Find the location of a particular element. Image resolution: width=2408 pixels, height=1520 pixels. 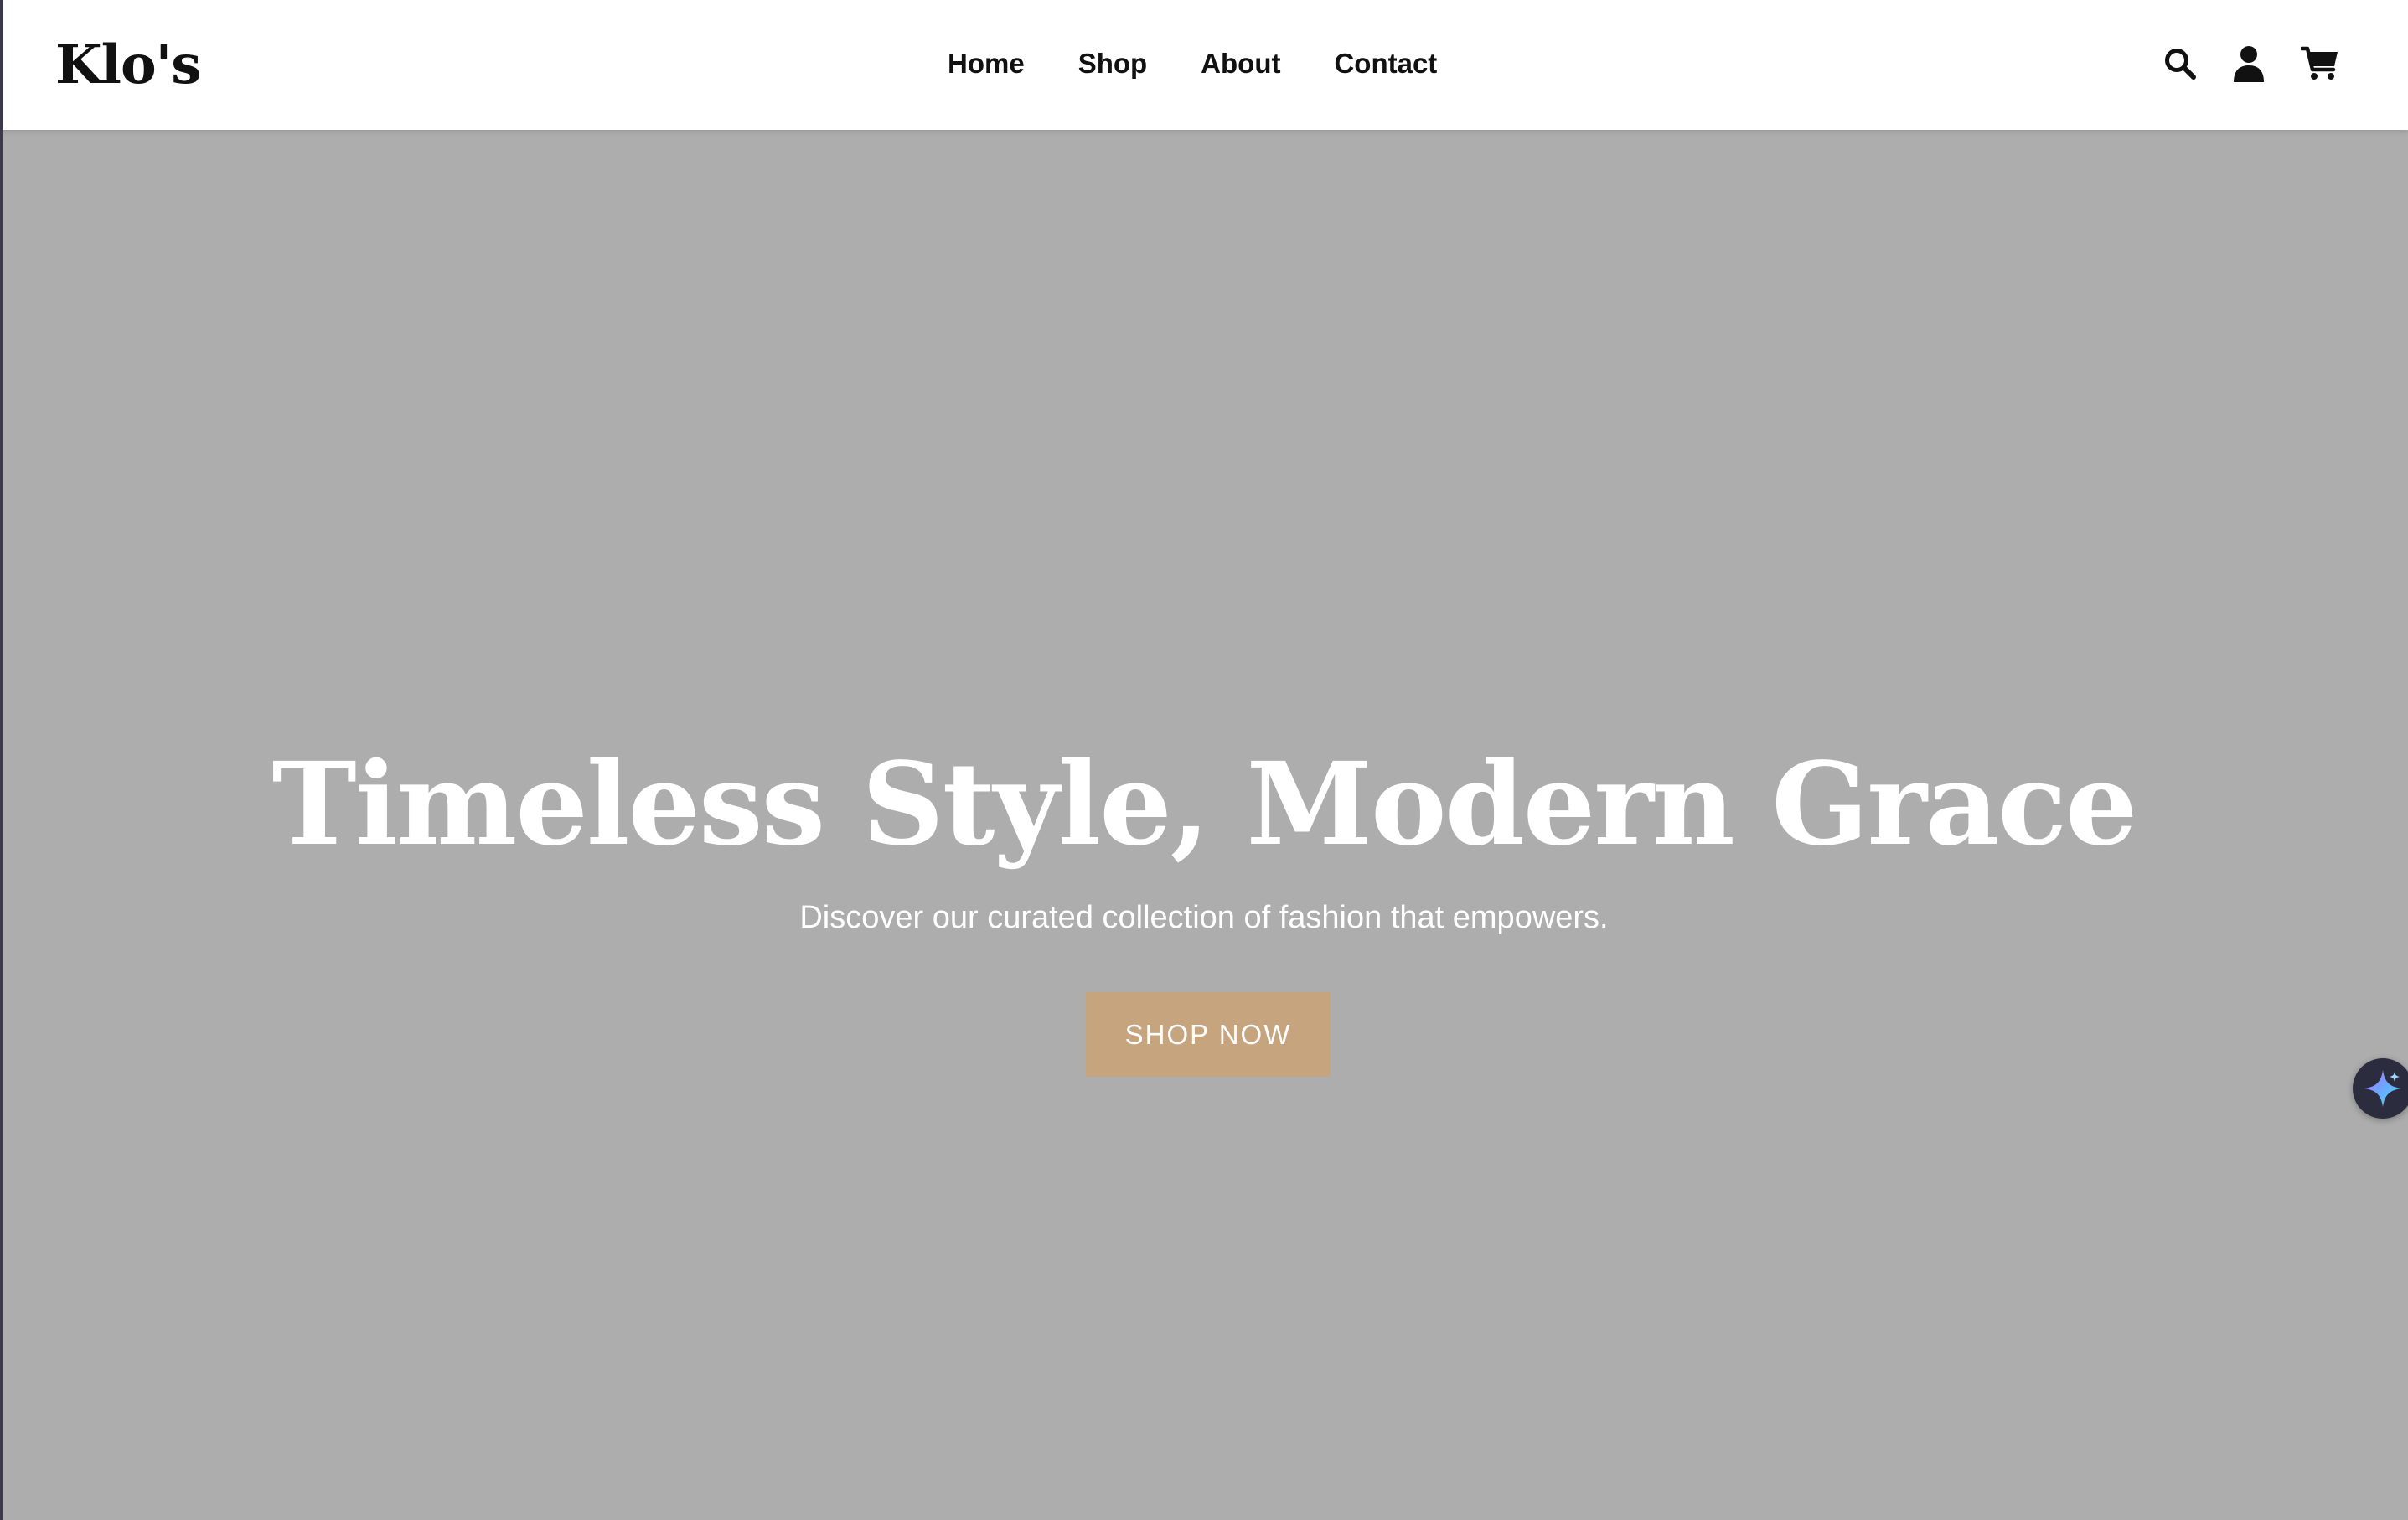

search-icon is located at coordinates (2180, 63).